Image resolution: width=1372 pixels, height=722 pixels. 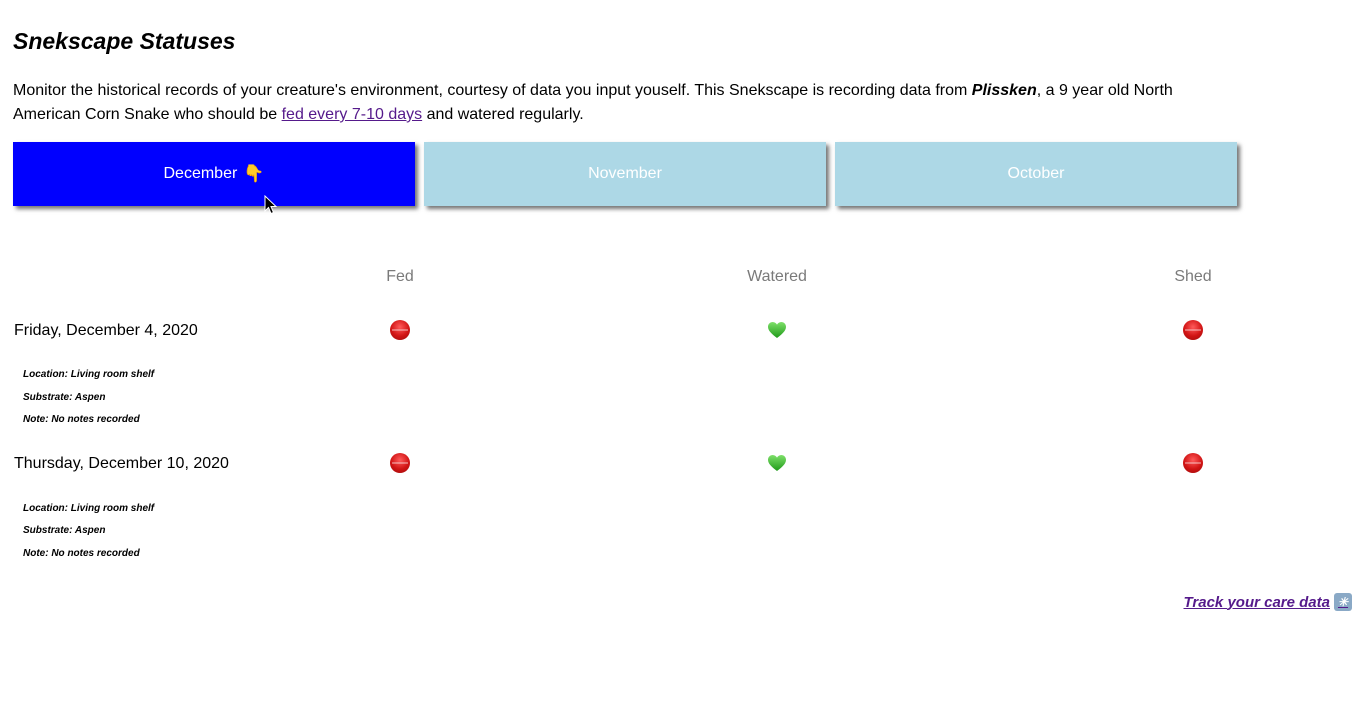 I want to click on tab-october: October, so click(x=1036, y=174).